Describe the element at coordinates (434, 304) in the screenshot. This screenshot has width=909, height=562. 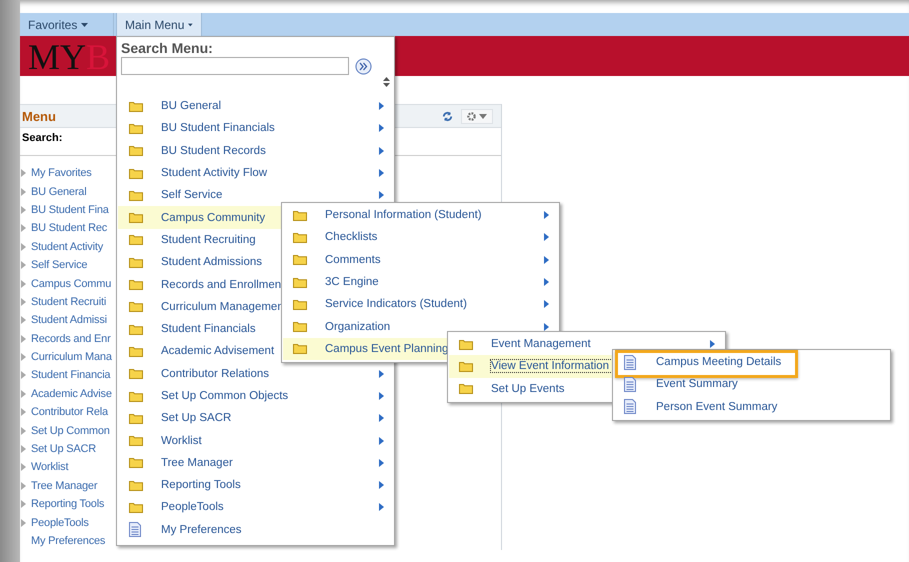
I see `menu-item: Service Indicators (Student)` at that location.